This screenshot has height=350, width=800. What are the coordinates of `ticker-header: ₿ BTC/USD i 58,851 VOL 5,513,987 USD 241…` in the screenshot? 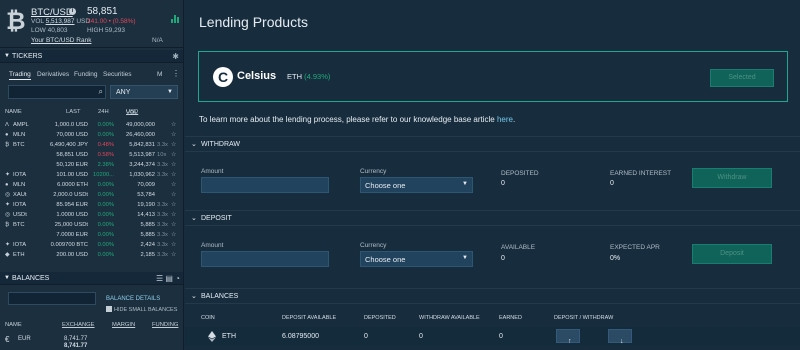 It's located at (91, 24).